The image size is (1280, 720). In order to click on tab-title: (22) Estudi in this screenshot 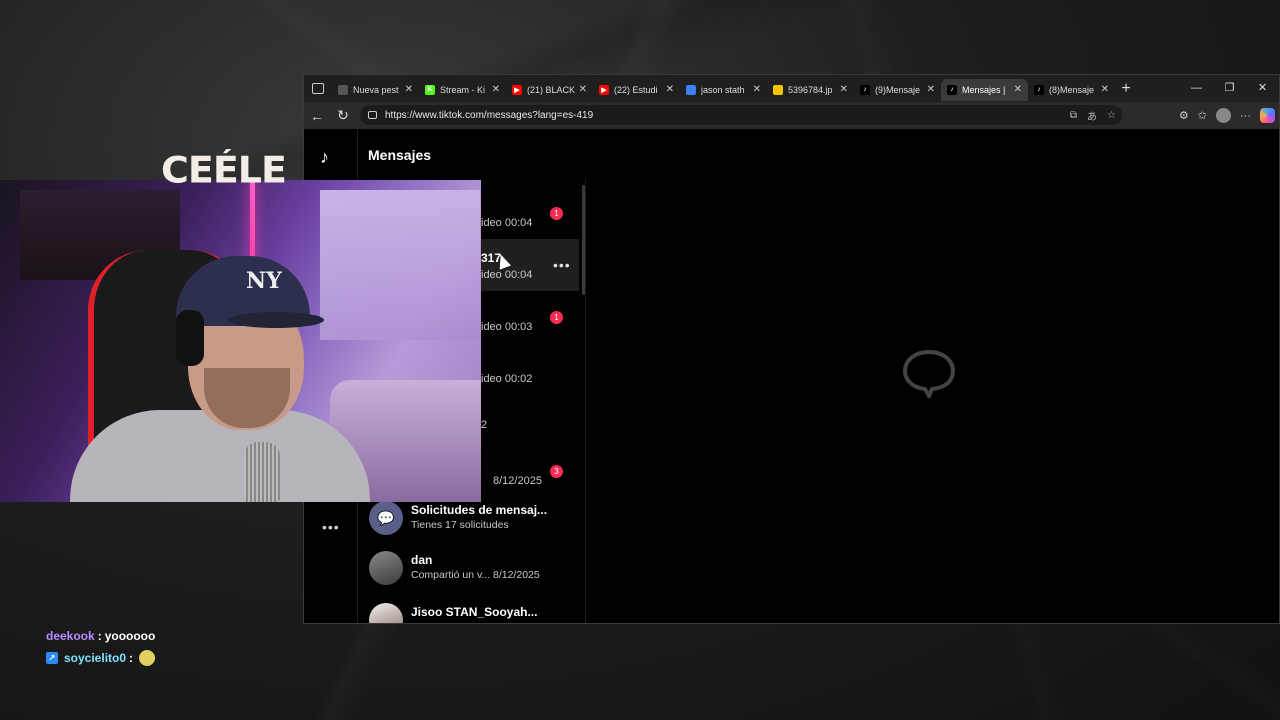, I will do `click(636, 89)`.